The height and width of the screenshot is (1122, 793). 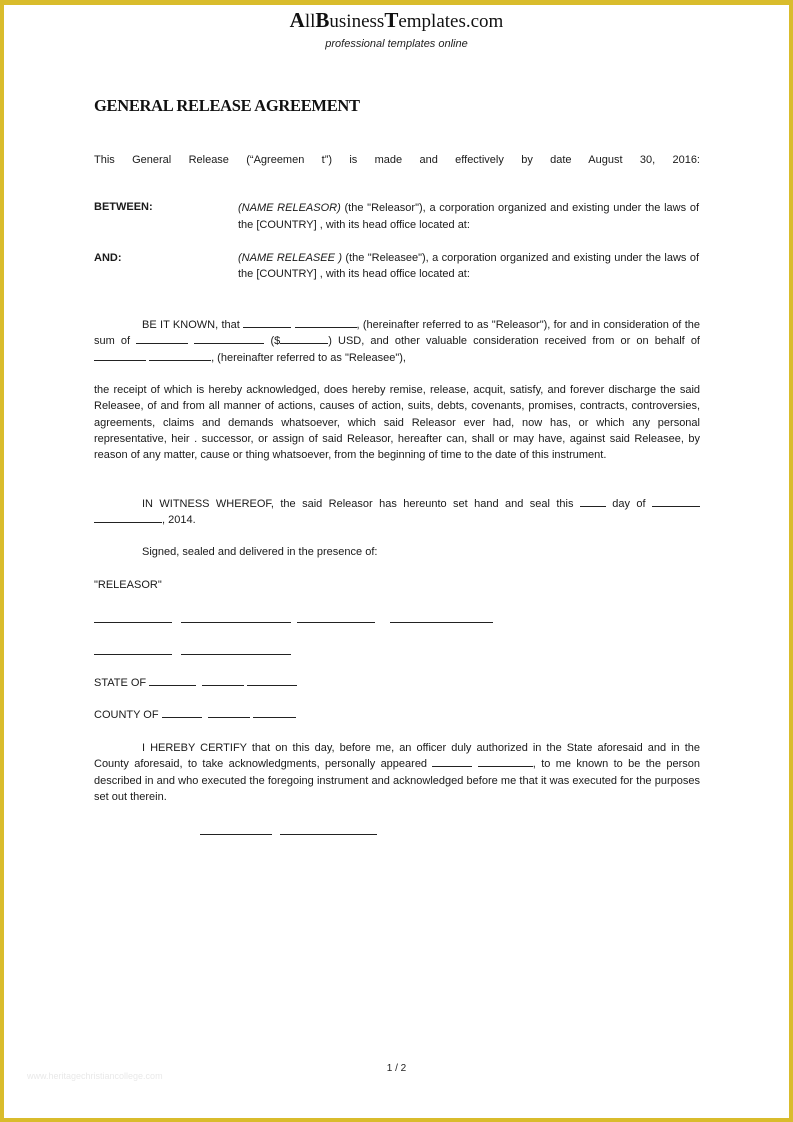 I want to click on releasee-name: (NAME RELEASEE ), so click(x=290, y=258).